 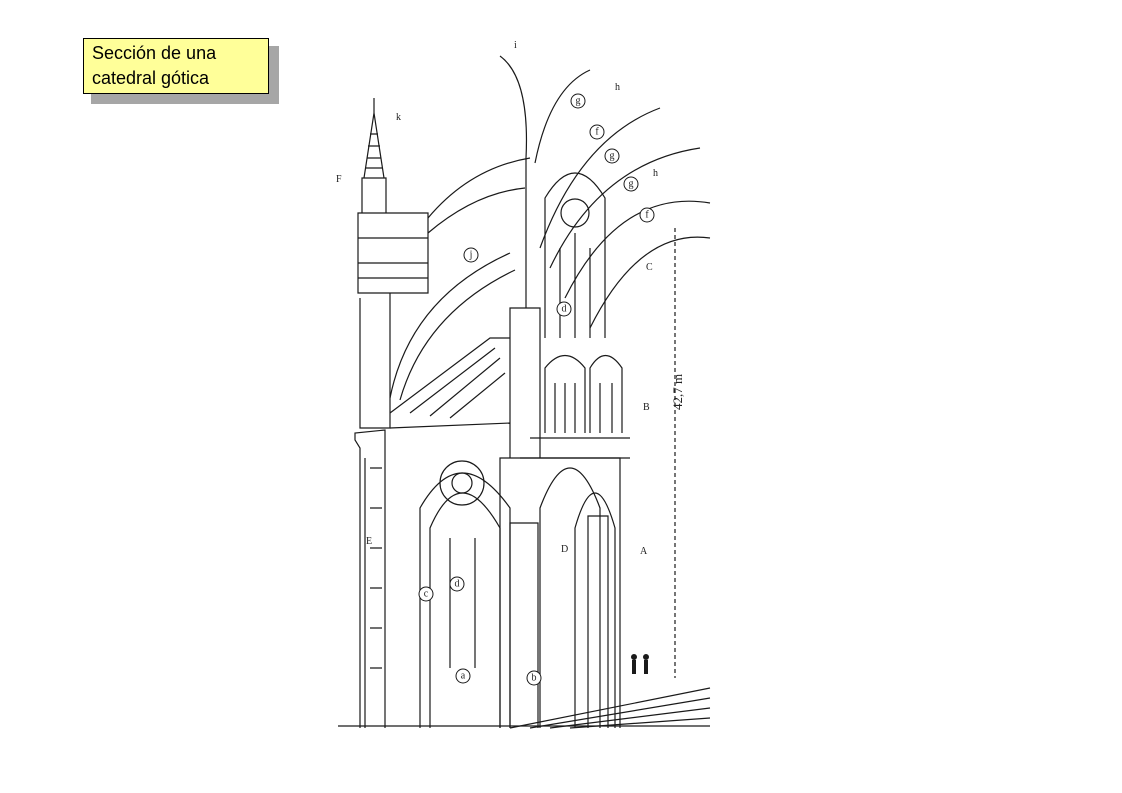 What do you see at coordinates (649, 267) in the screenshot?
I see `label-C: C` at bounding box center [649, 267].